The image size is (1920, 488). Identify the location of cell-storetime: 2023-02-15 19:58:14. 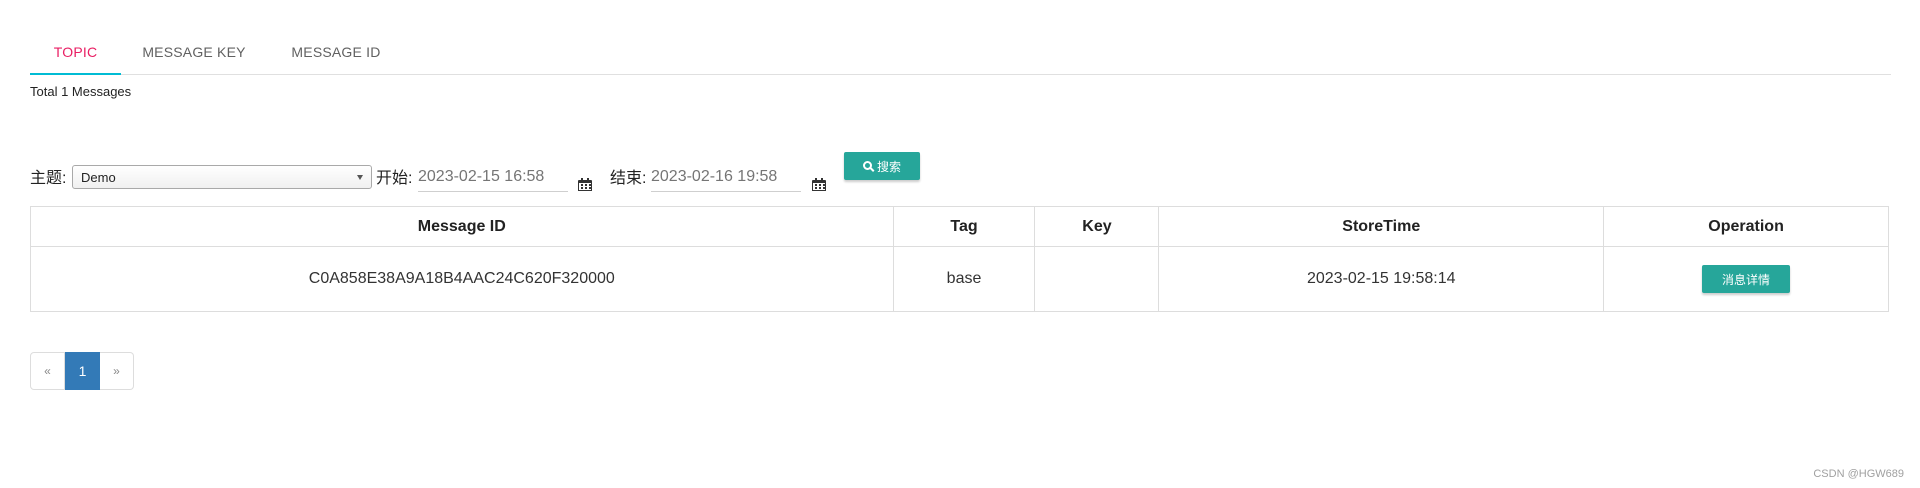
(1381, 279).